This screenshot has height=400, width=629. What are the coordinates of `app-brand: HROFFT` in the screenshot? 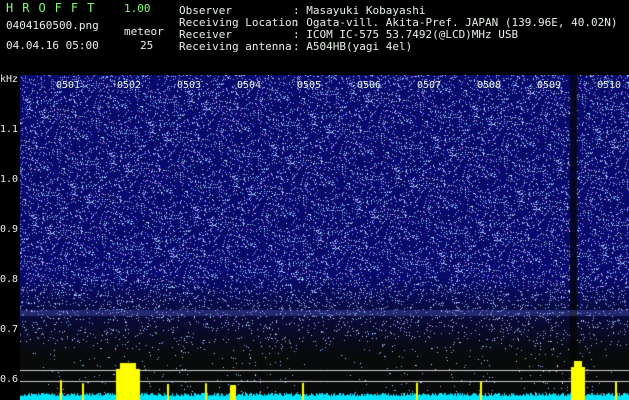 It's located at (55, 8).